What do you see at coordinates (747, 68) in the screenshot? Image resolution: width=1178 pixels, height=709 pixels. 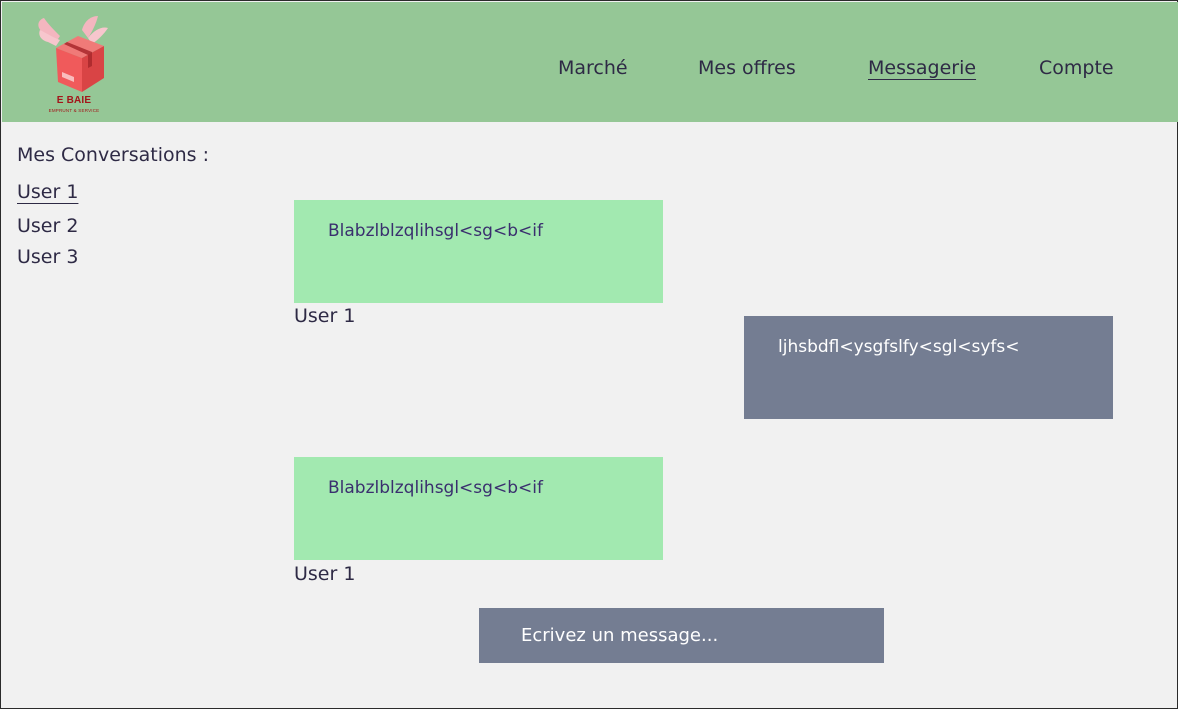 I see `nav-mes-offres: Mes offres` at bounding box center [747, 68].